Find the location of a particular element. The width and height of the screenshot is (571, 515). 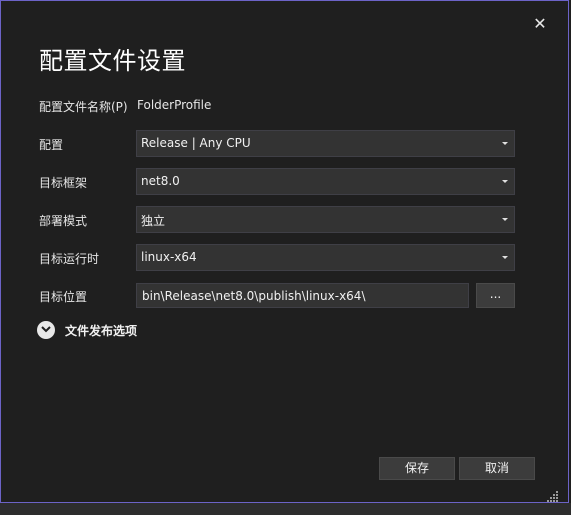

close-icon: ✕ is located at coordinates (540, 24).